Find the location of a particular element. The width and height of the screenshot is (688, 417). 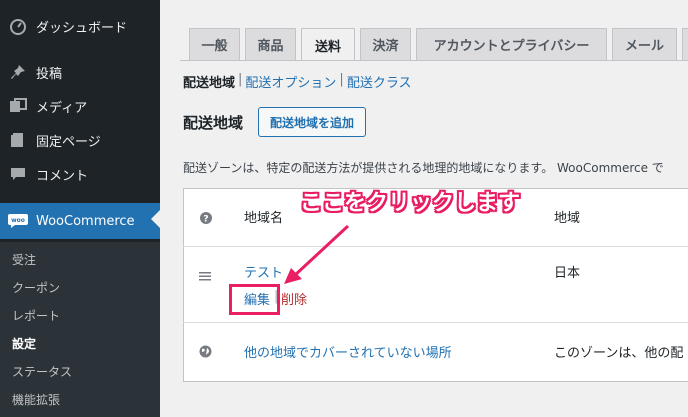

annotation-highlight-box is located at coordinates (254, 299).